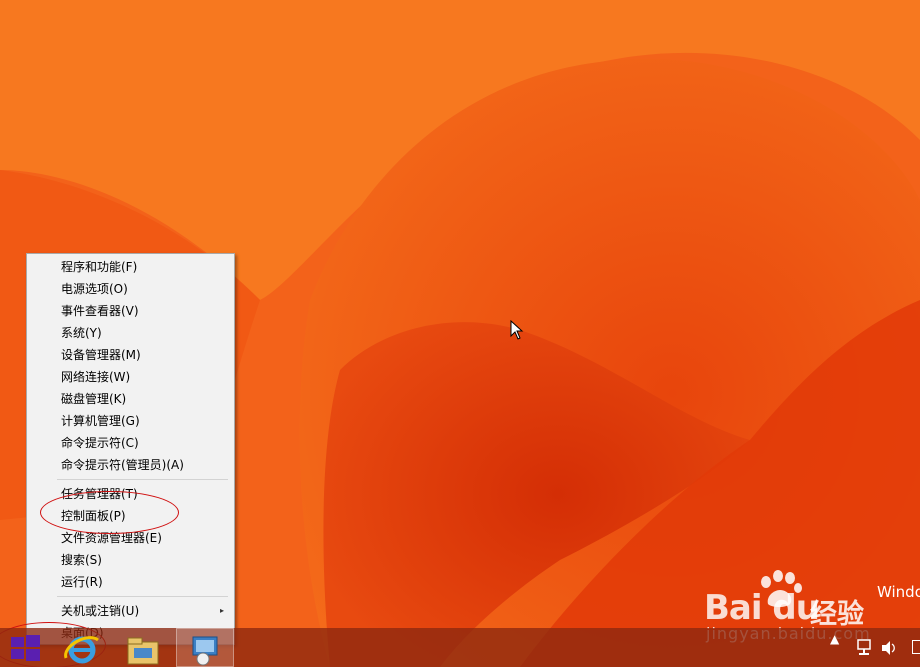  I want to click on menu-item-device-manager: 设备管理器(M), so click(130, 355).